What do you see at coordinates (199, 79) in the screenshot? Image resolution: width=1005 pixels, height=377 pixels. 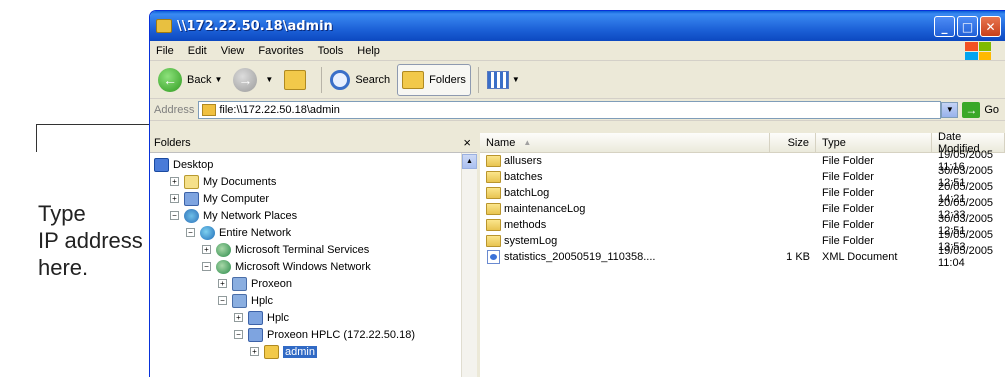 I see `back-label: Back` at bounding box center [199, 79].